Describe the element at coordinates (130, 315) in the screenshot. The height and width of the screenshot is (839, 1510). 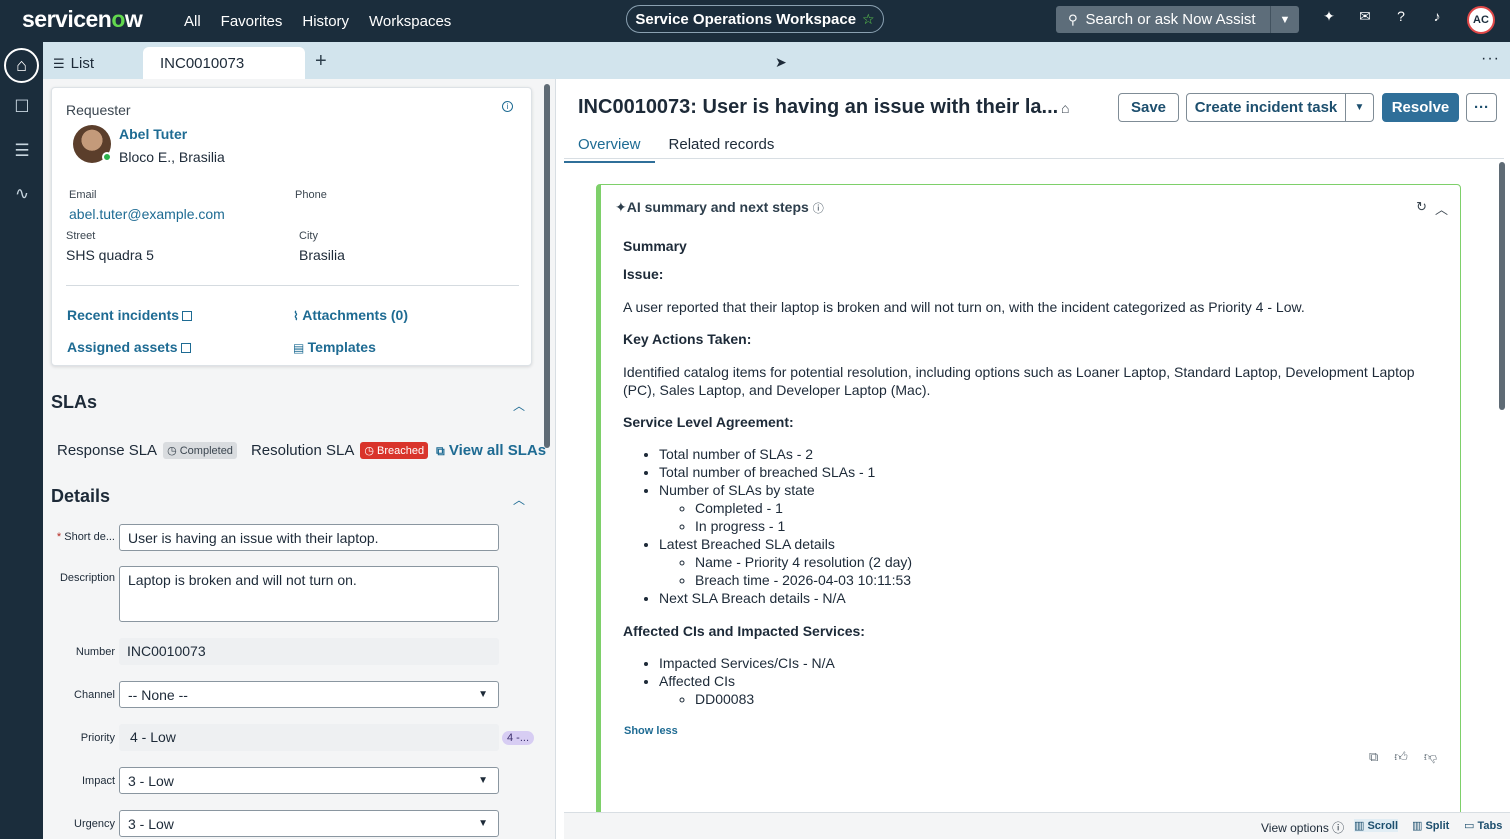
I see `recent-incidents-link: Recent incidents` at that location.